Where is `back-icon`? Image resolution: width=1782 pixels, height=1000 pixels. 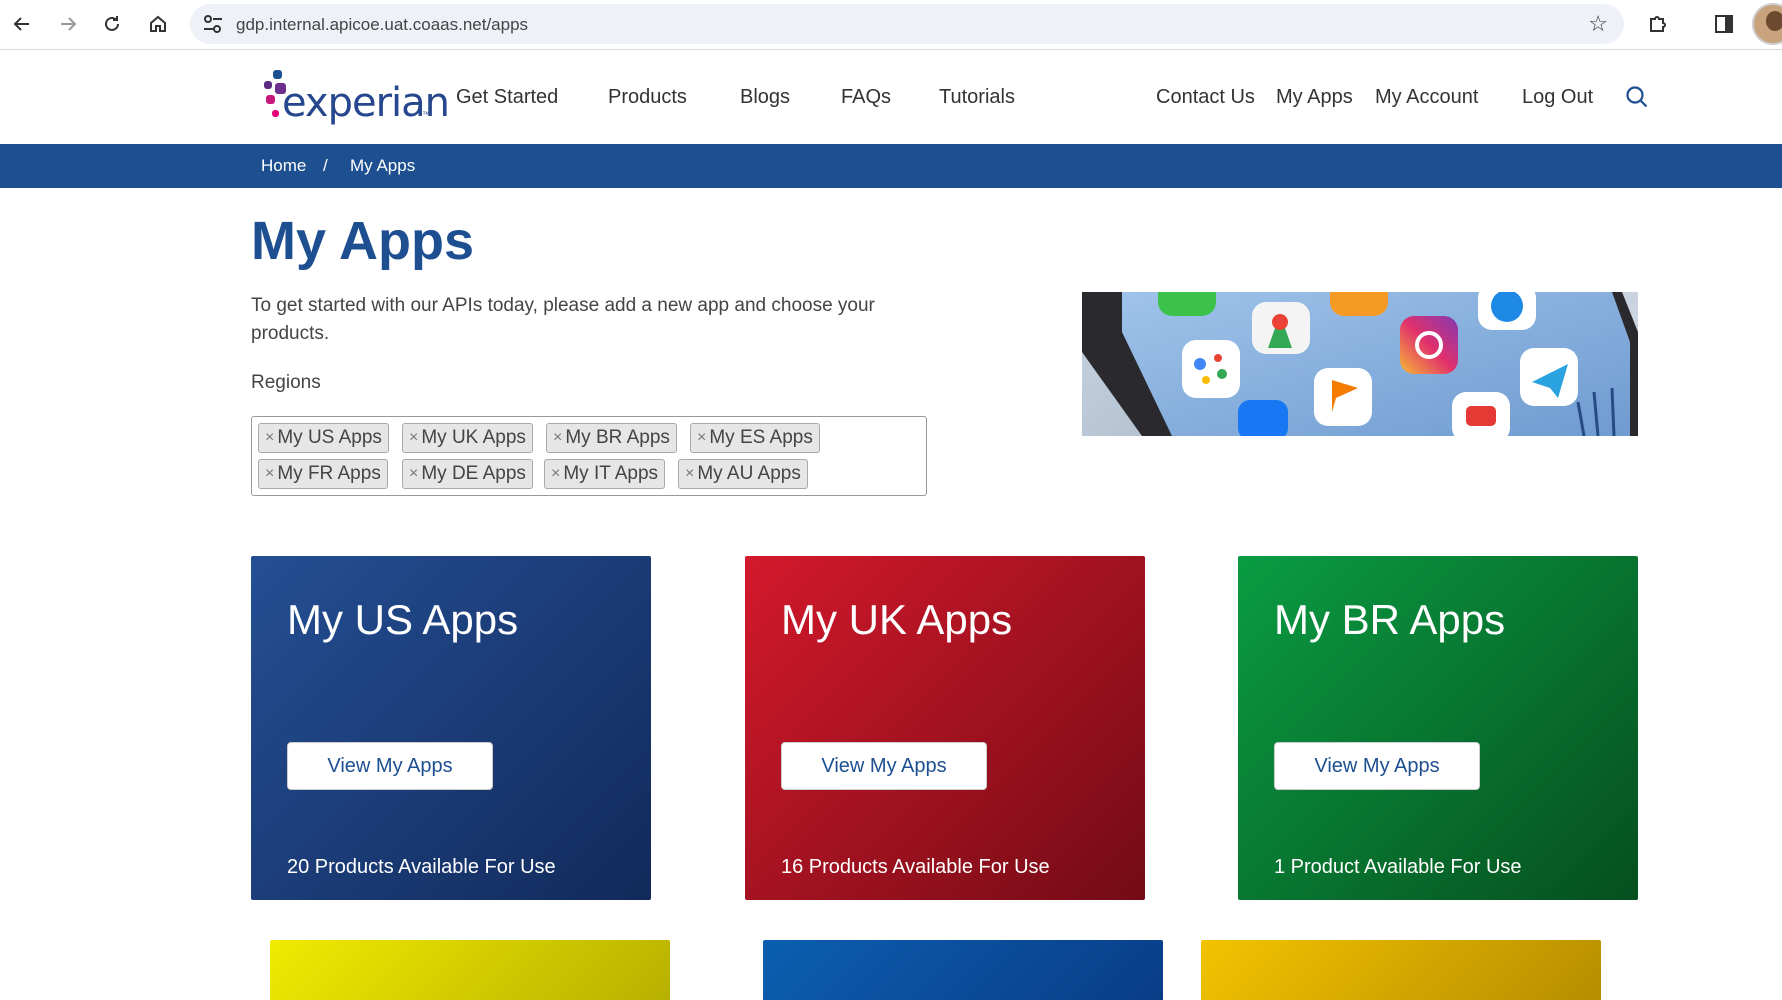 back-icon is located at coordinates (22, 24).